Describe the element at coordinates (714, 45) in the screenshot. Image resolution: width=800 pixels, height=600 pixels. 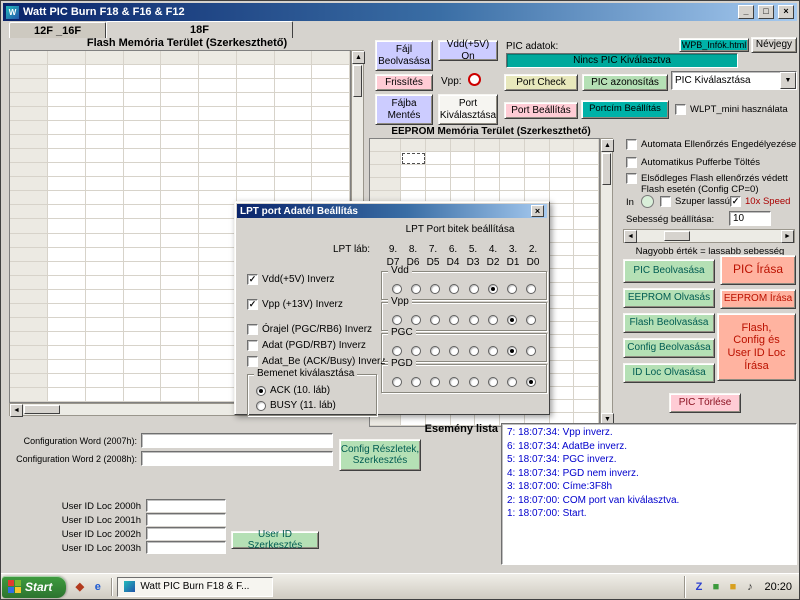
I see `wpb-info-button: WPB_Infók.html` at that location.